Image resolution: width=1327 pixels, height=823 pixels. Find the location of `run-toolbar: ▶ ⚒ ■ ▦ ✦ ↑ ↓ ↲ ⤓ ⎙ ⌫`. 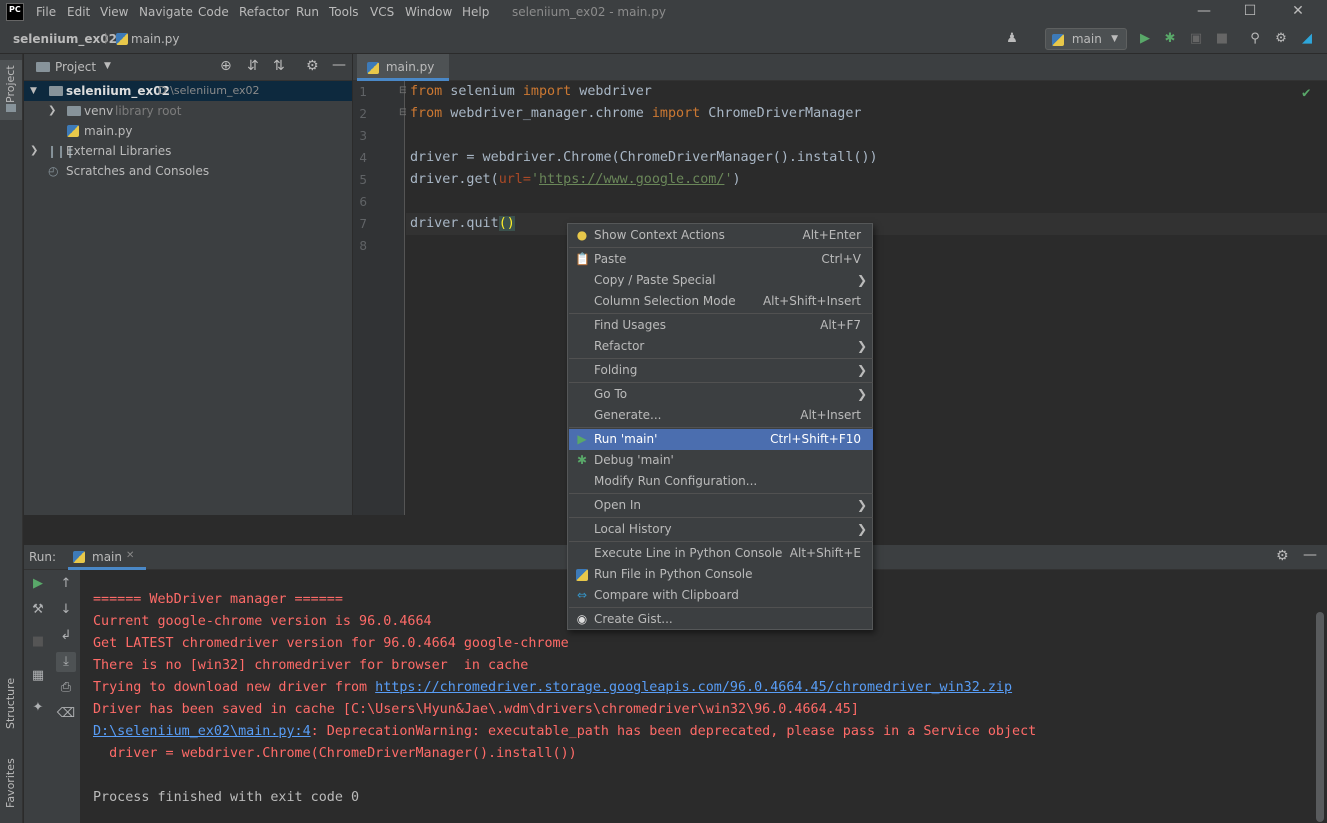

run-toolbar: ▶ ⚒ ■ ▦ ✦ ↑ ↓ ↲ ⤓ ⎙ ⌫ is located at coordinates (52, 696).